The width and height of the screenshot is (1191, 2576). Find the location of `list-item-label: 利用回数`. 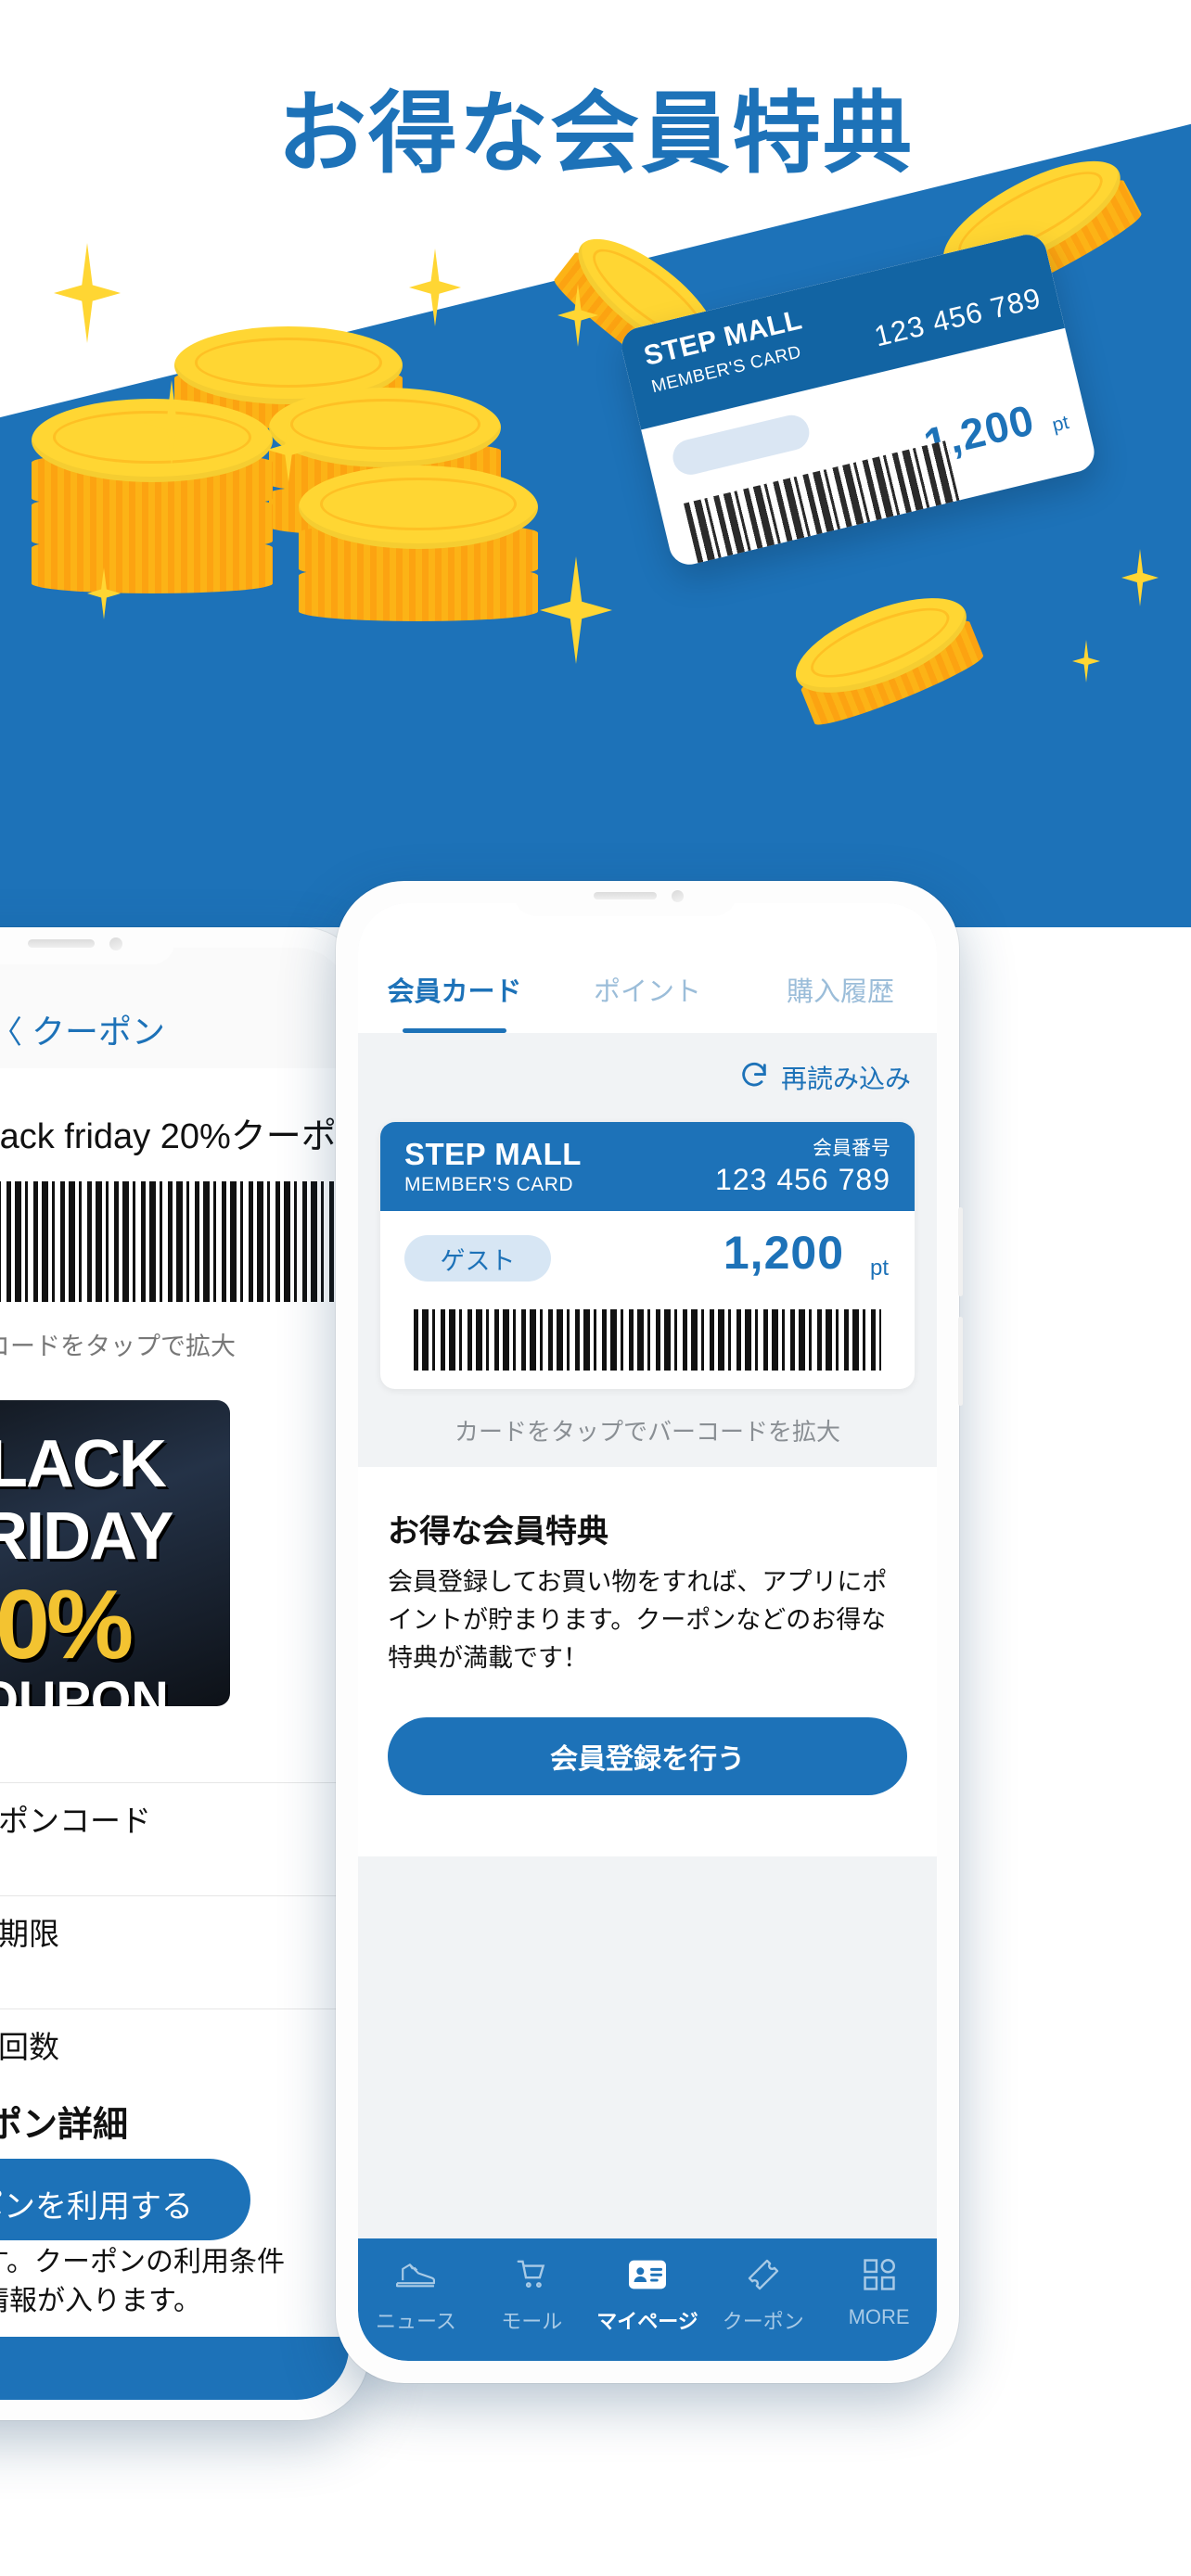

list-item-label: 利用回数 is located at coordinates (29, 2047).